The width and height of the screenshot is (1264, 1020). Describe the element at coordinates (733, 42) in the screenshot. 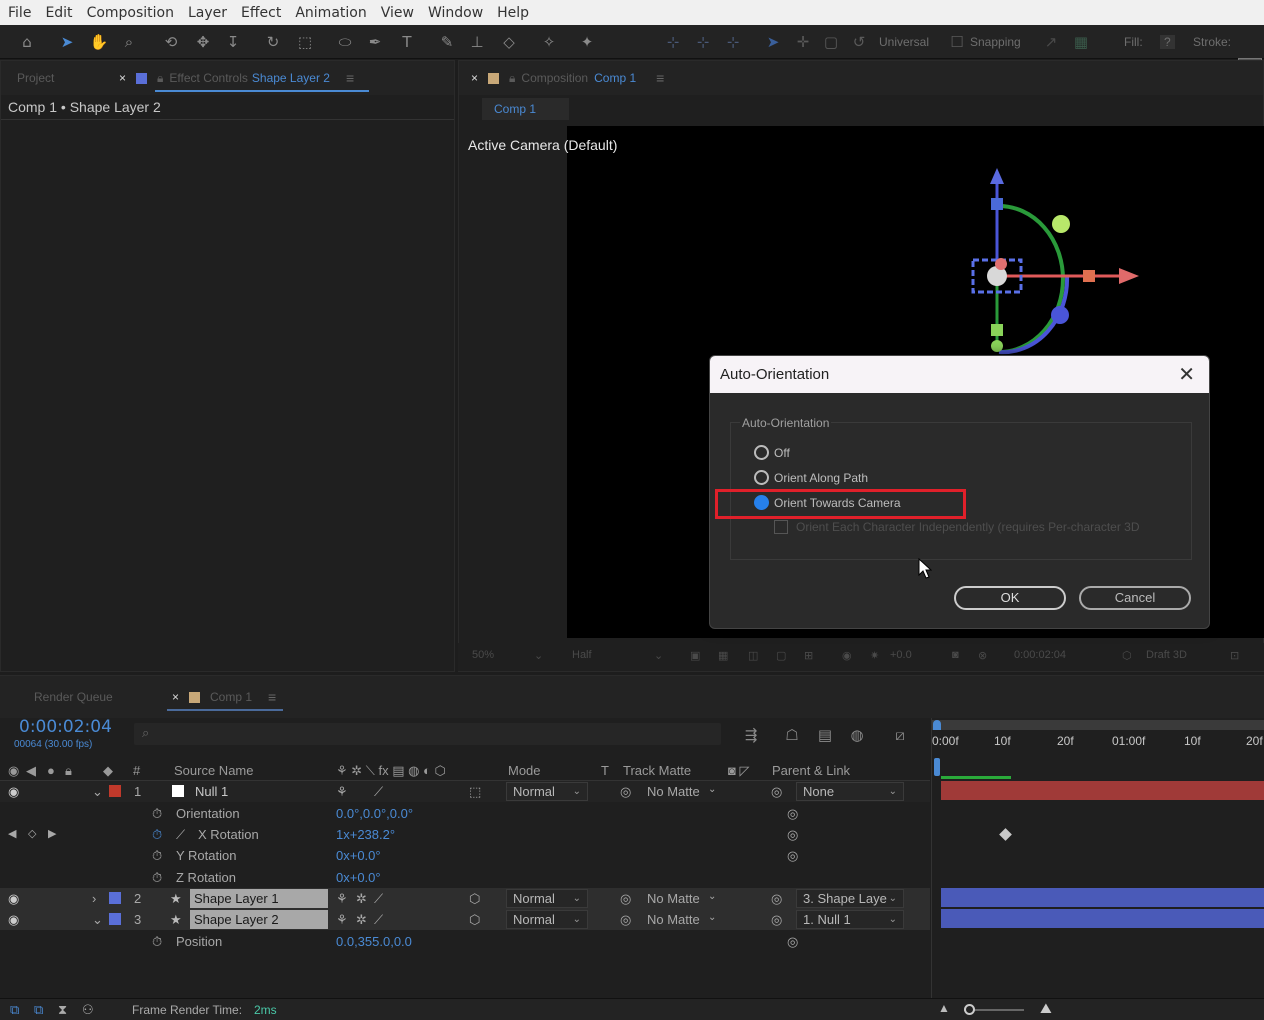

I see `view-axis-icon: ⊹` at that location.